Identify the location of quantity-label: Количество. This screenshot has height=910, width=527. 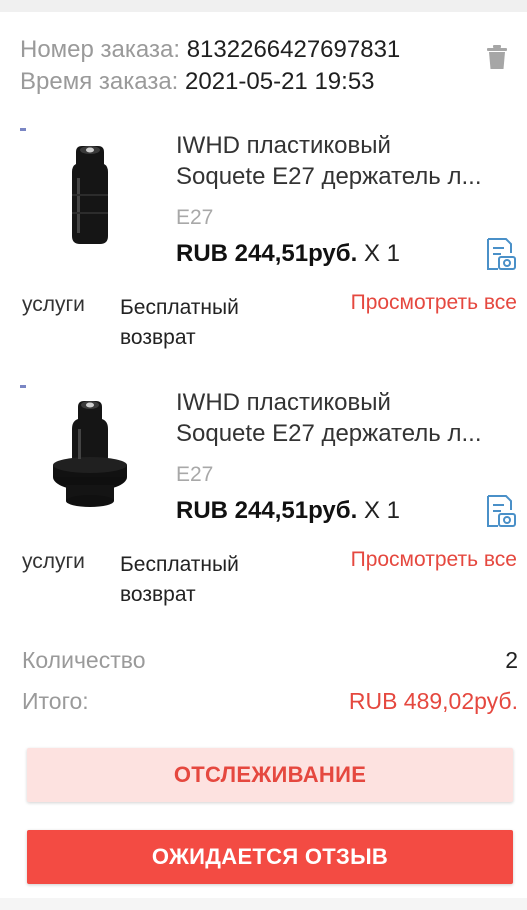
(84, 660).